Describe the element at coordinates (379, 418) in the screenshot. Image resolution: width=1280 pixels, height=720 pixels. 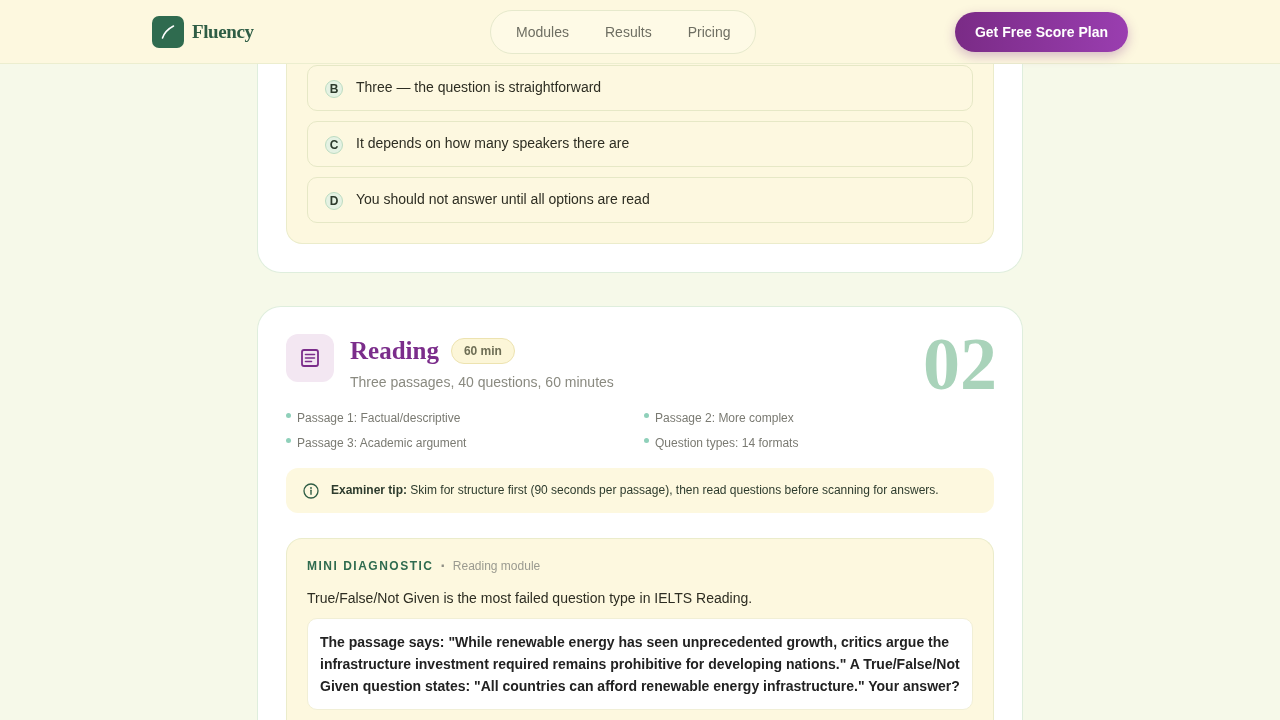
I see `point-text: Passage 1: Factual/descriptive` at that location.